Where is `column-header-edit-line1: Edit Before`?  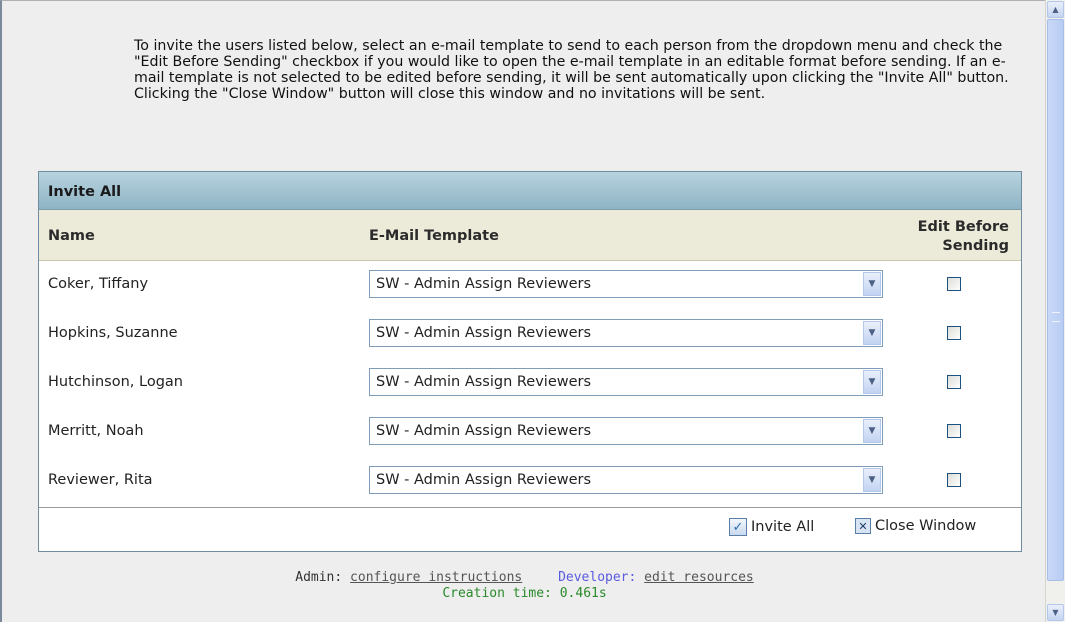
column-header-edit-line1: Edit Before is located at coordinates (963, 227).